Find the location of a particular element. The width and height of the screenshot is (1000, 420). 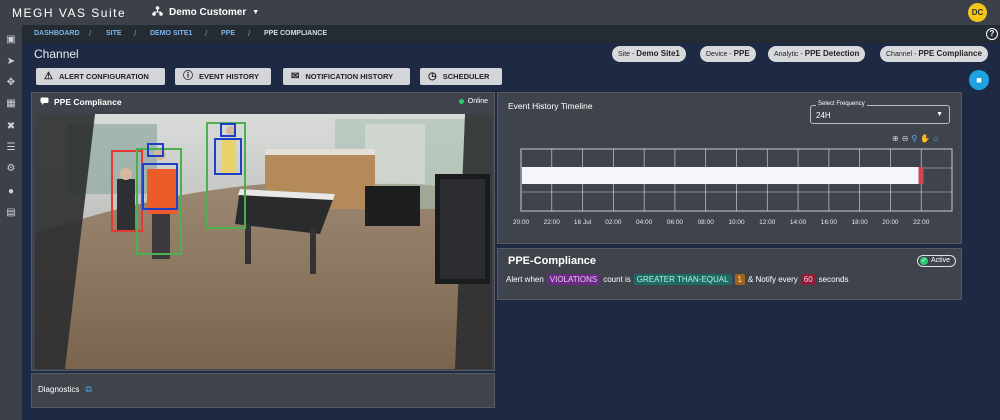

x-tick-label: 02:00 is located at coordinates (613, 222).